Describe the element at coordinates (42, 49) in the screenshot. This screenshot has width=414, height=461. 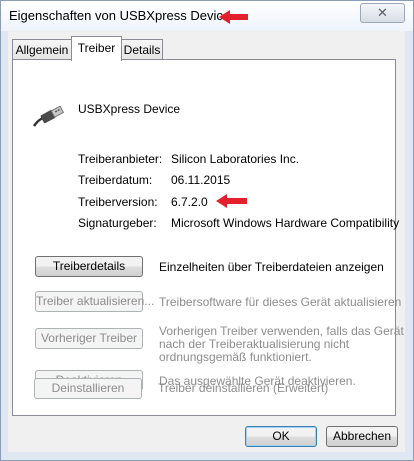
I see `tab-allgemein: Allgemein` at that location.